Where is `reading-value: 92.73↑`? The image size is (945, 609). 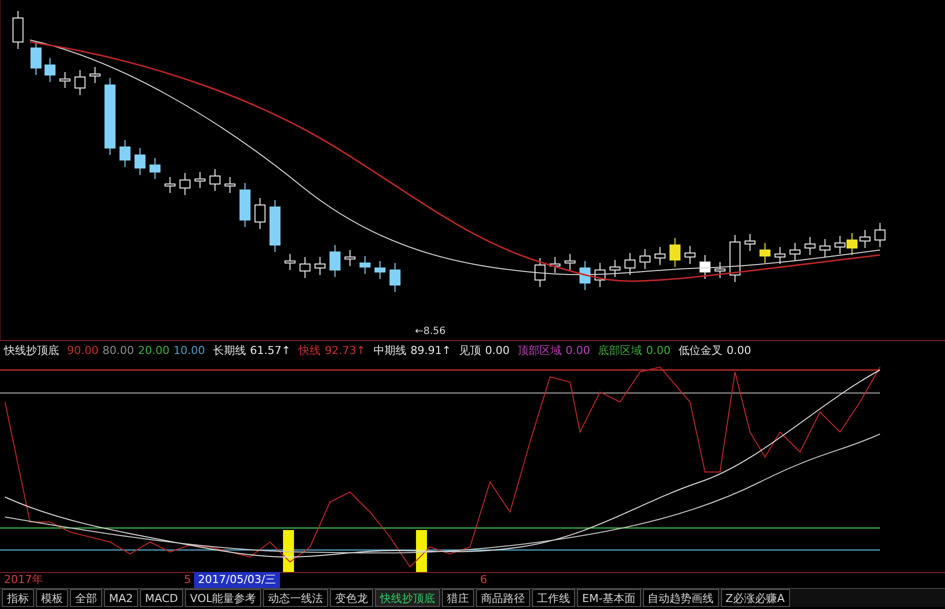
reading-value: 92.73↑ is located at coordinates (345, 351).